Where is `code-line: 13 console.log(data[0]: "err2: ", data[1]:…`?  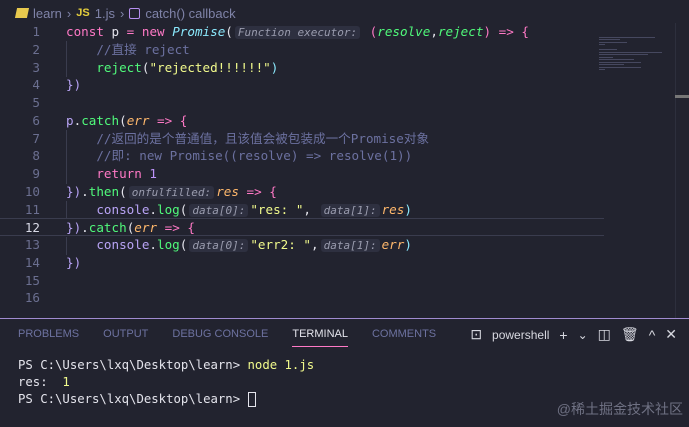 code-line: 13 console.log(data[0]: "err2: ", data[1]:… is located at coordinates (302, 245).